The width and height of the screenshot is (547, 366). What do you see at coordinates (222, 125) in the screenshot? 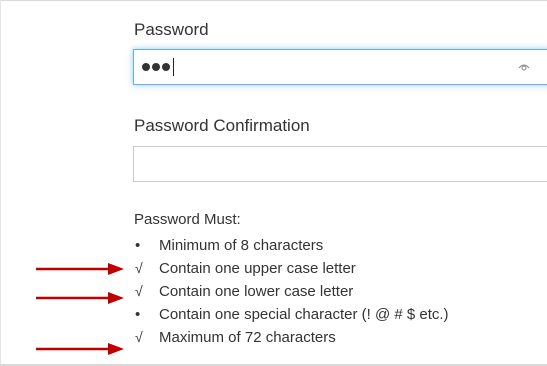
I see `password-confirmation-label: Password Confirmation` at bounding box center [222, 125].